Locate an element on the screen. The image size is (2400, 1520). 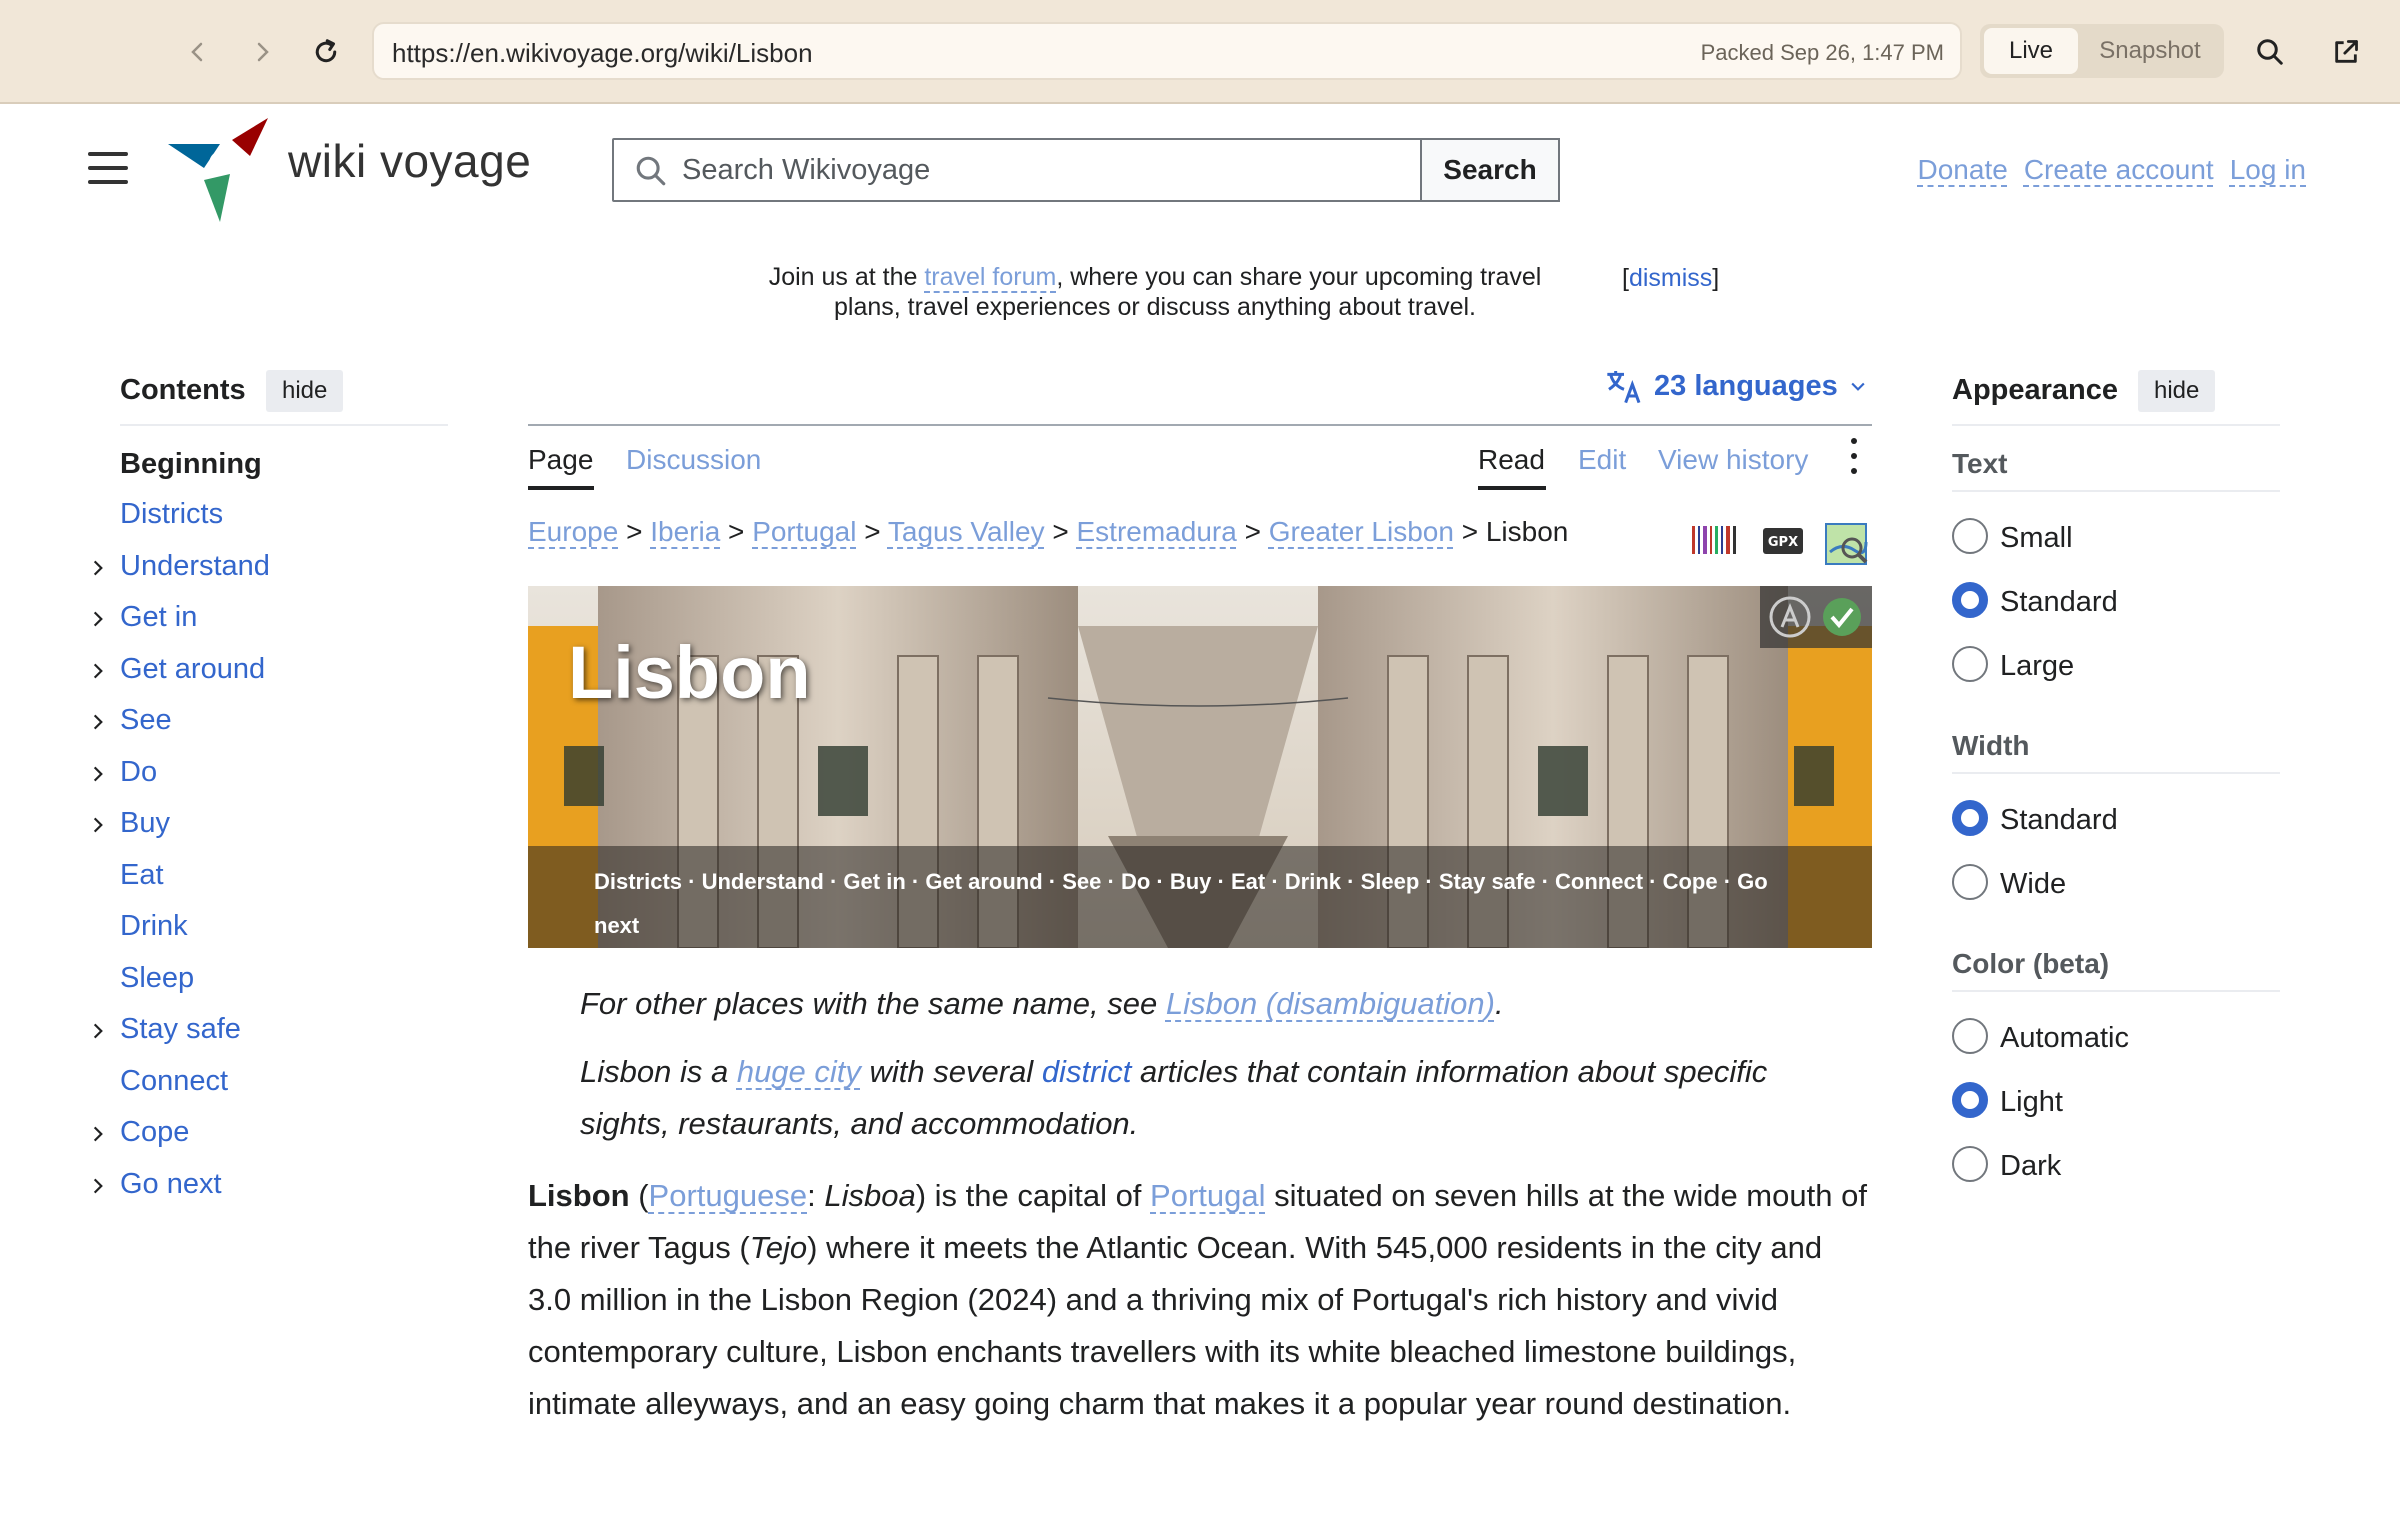
breadcrumb-portugal: Portugal is located at coordinates (804, 531).